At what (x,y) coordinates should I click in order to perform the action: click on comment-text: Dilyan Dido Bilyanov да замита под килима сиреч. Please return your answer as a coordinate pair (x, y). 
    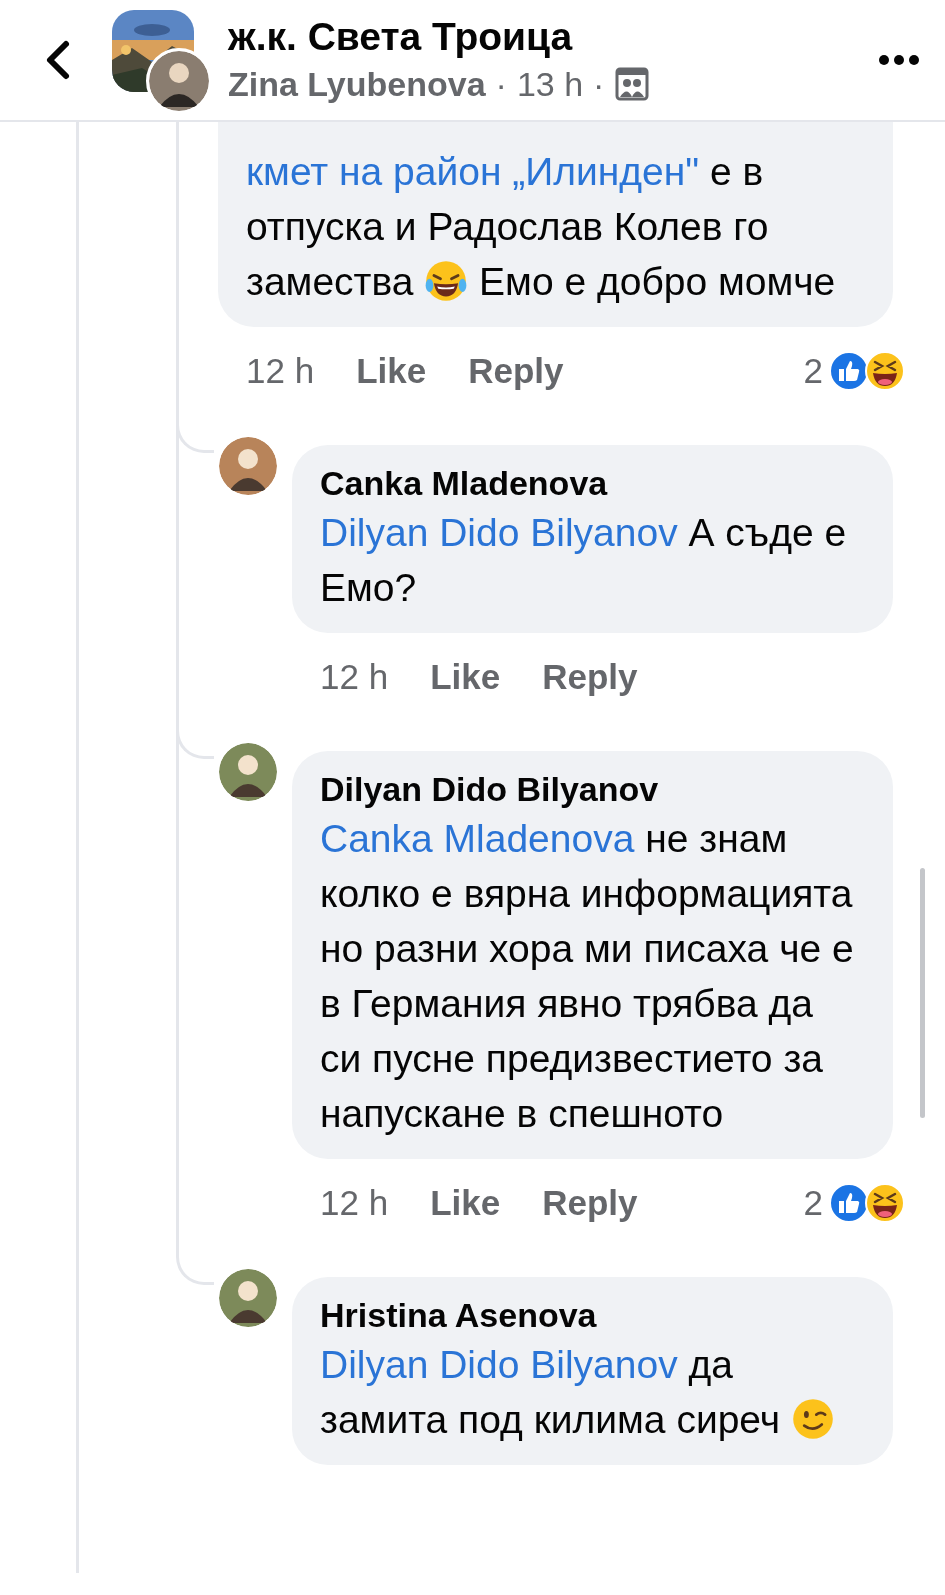
    Looking at the image, I should click on (592, 1392).